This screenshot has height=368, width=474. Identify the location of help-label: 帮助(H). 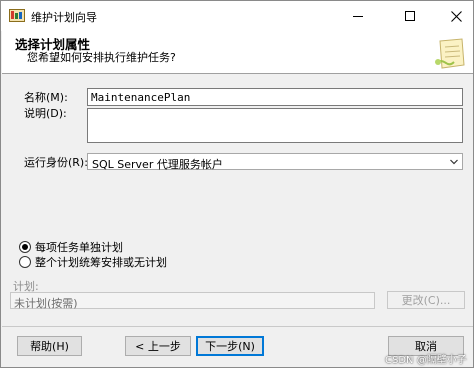
(49, 346).